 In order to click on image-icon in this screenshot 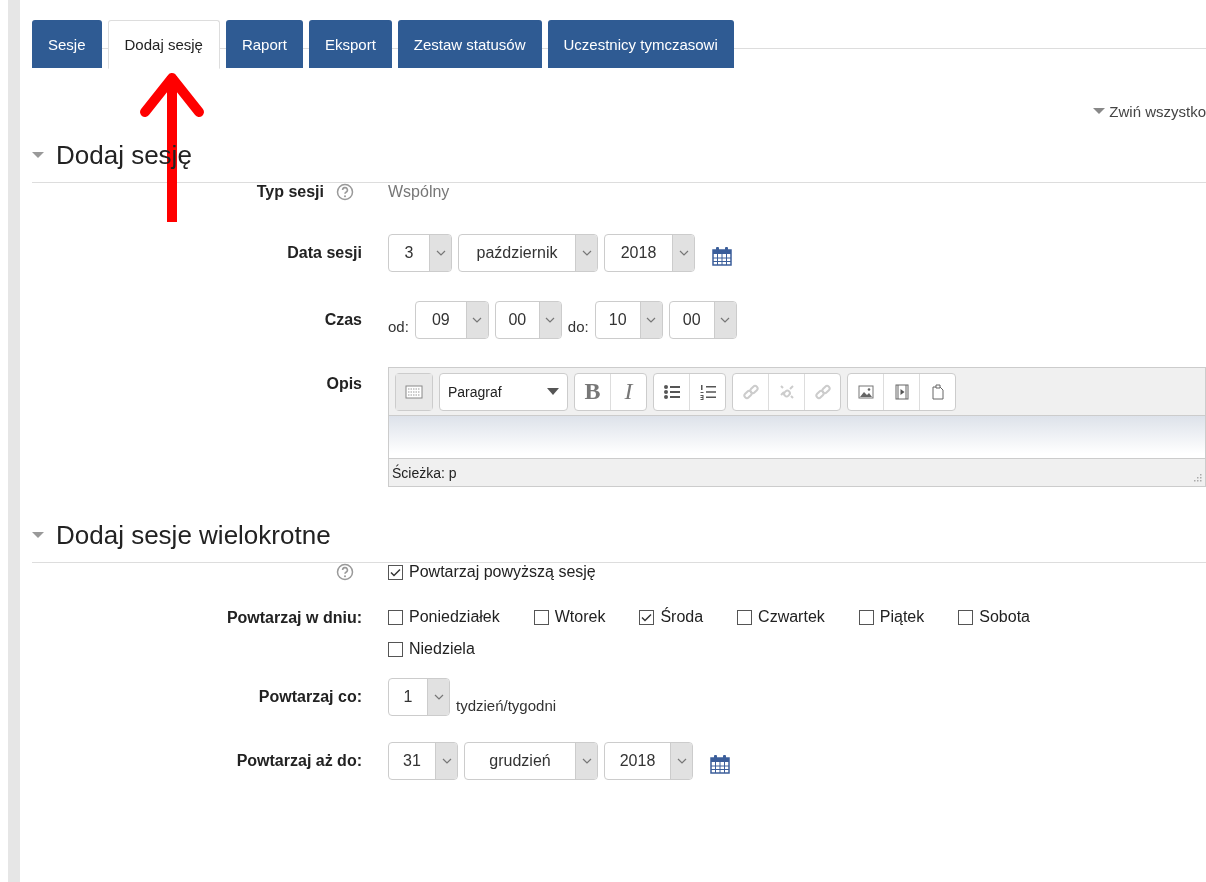, I will do `click(865, 391)`.